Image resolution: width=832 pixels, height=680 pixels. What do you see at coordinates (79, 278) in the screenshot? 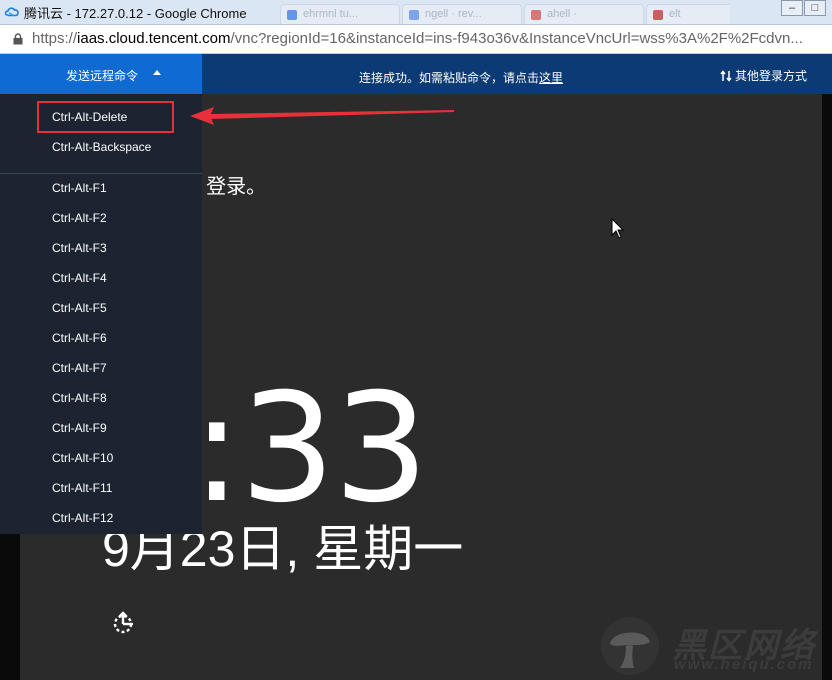
I see `menu-item-label: Ctrl-Alt-F4` at bounding box center [79, 278].